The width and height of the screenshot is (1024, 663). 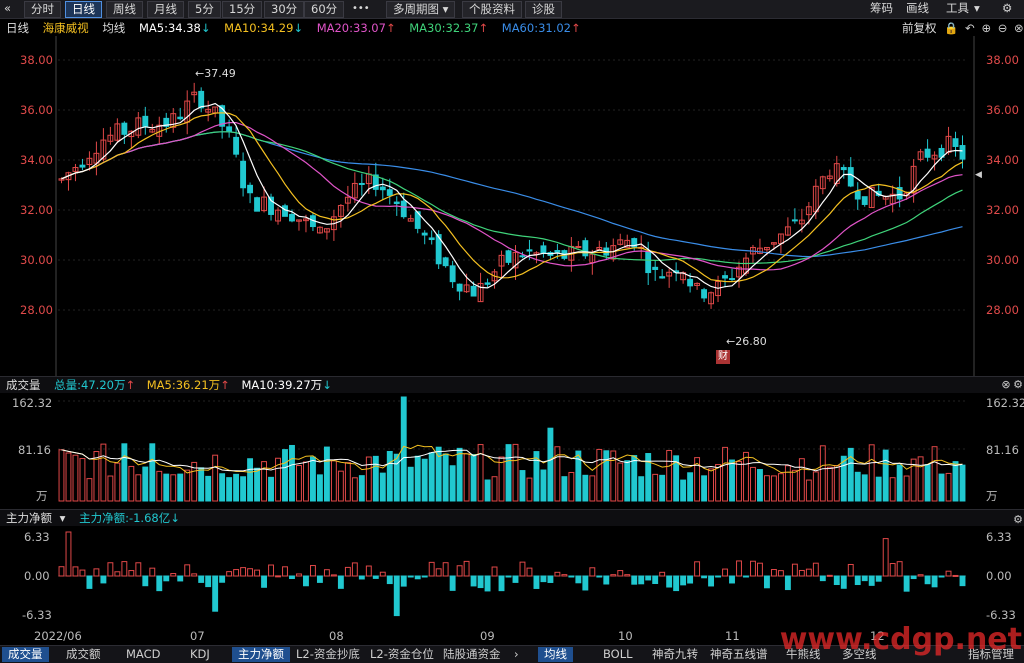 What do you see at coordinates (421, 9) in the screenshot?
I see `multi-period-dropdown: 多周期图 ▾` at bounding box center [421, 9].